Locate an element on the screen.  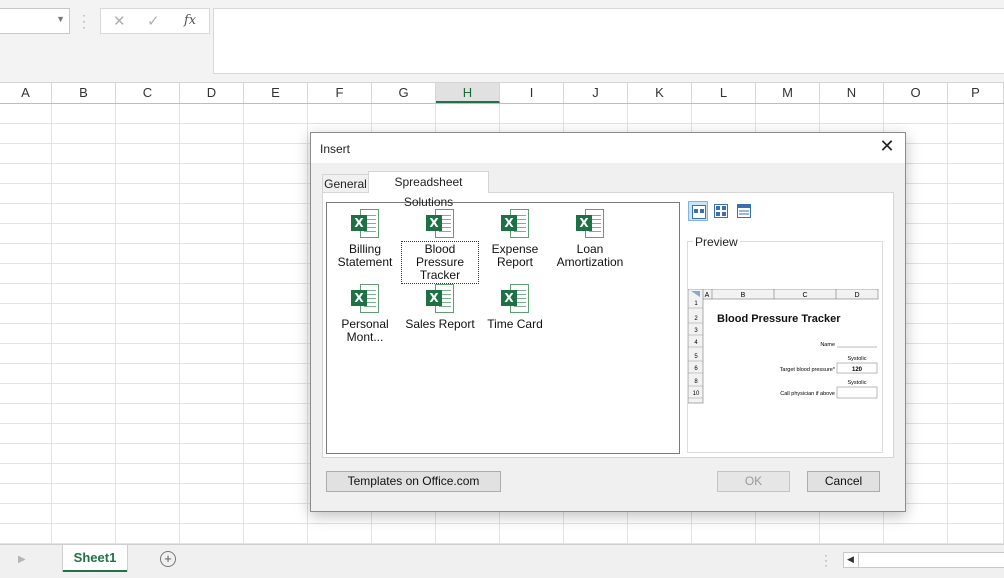
details-view-button is located at coordinates (744, 211).